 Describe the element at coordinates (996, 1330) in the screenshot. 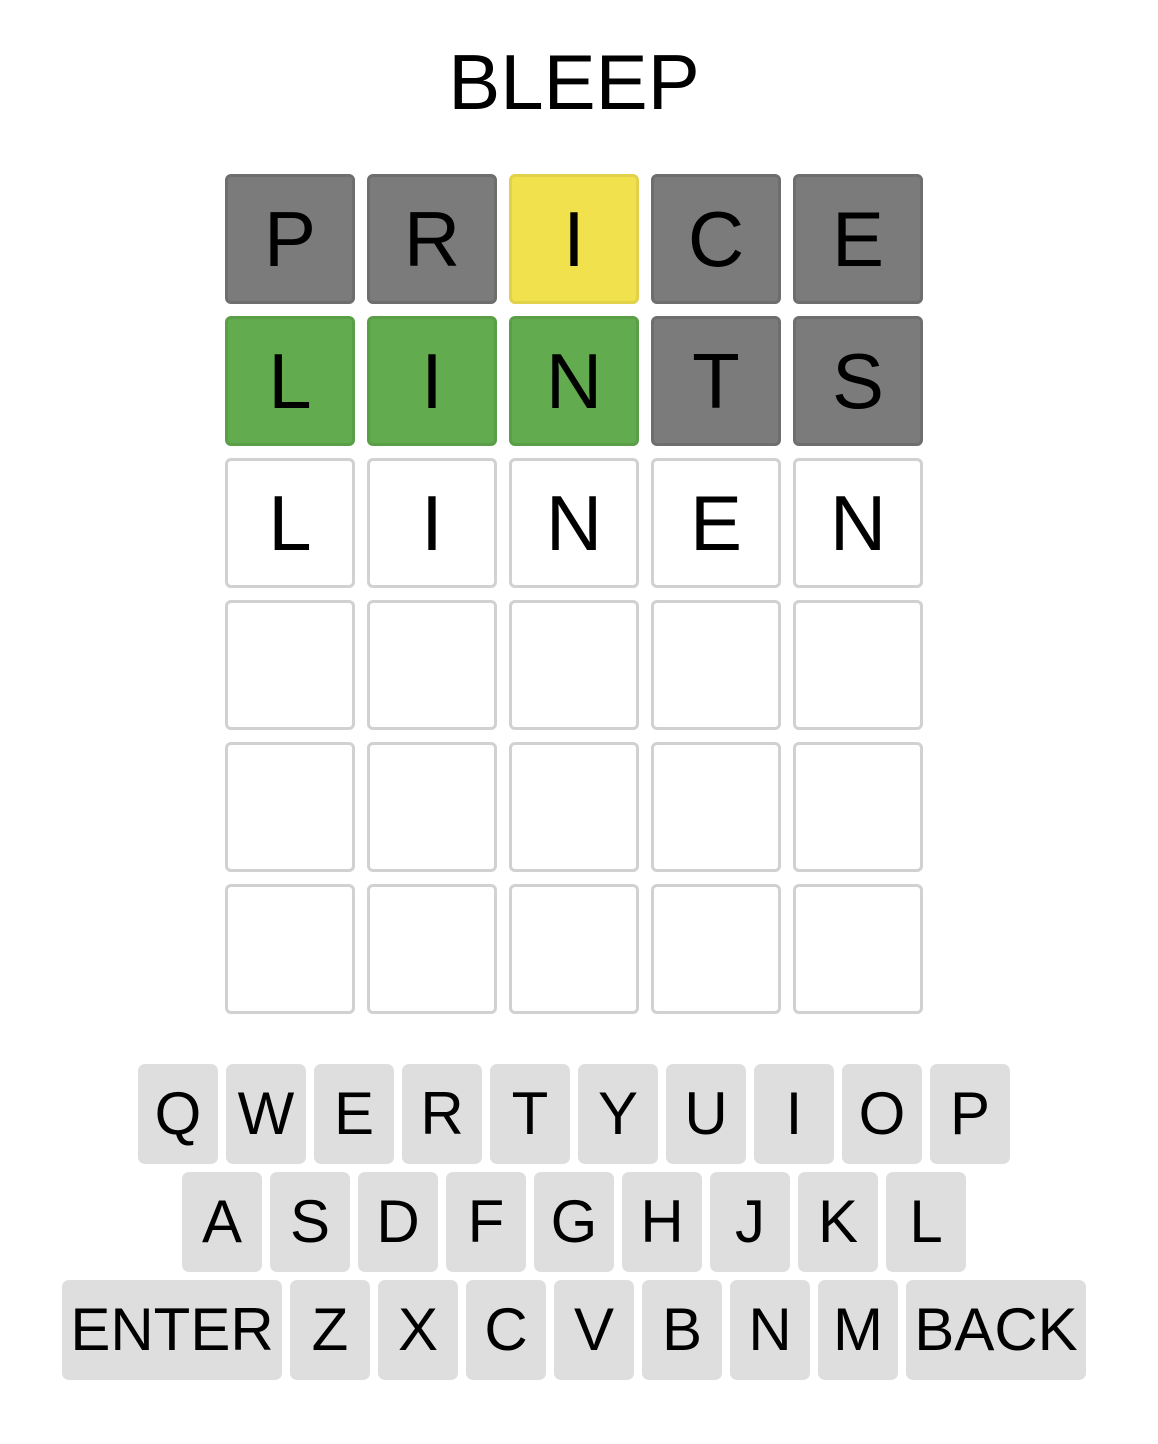

I see `back-key: BACK` at that location.